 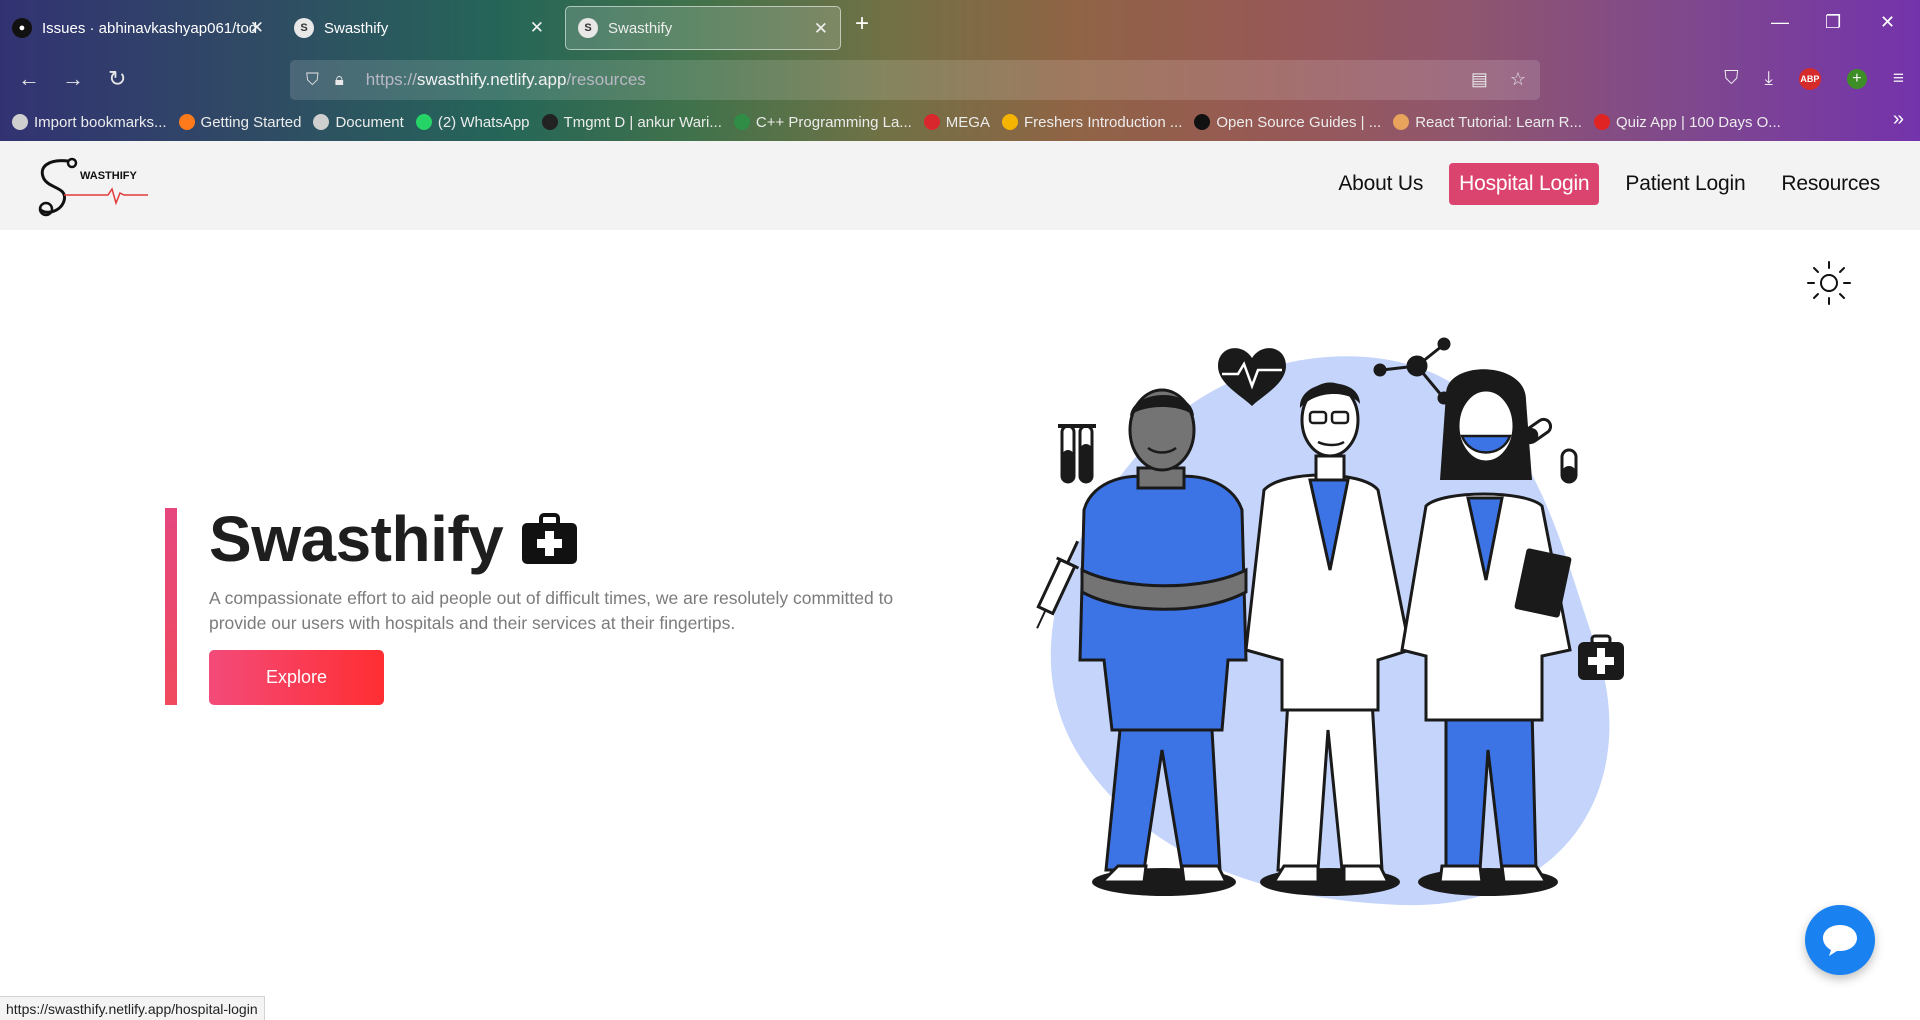 What do you see at coordinates (1829, 283) in the screenshot?
I see `theme-toggle-sun-icon` at bounding box center [1829, 283].